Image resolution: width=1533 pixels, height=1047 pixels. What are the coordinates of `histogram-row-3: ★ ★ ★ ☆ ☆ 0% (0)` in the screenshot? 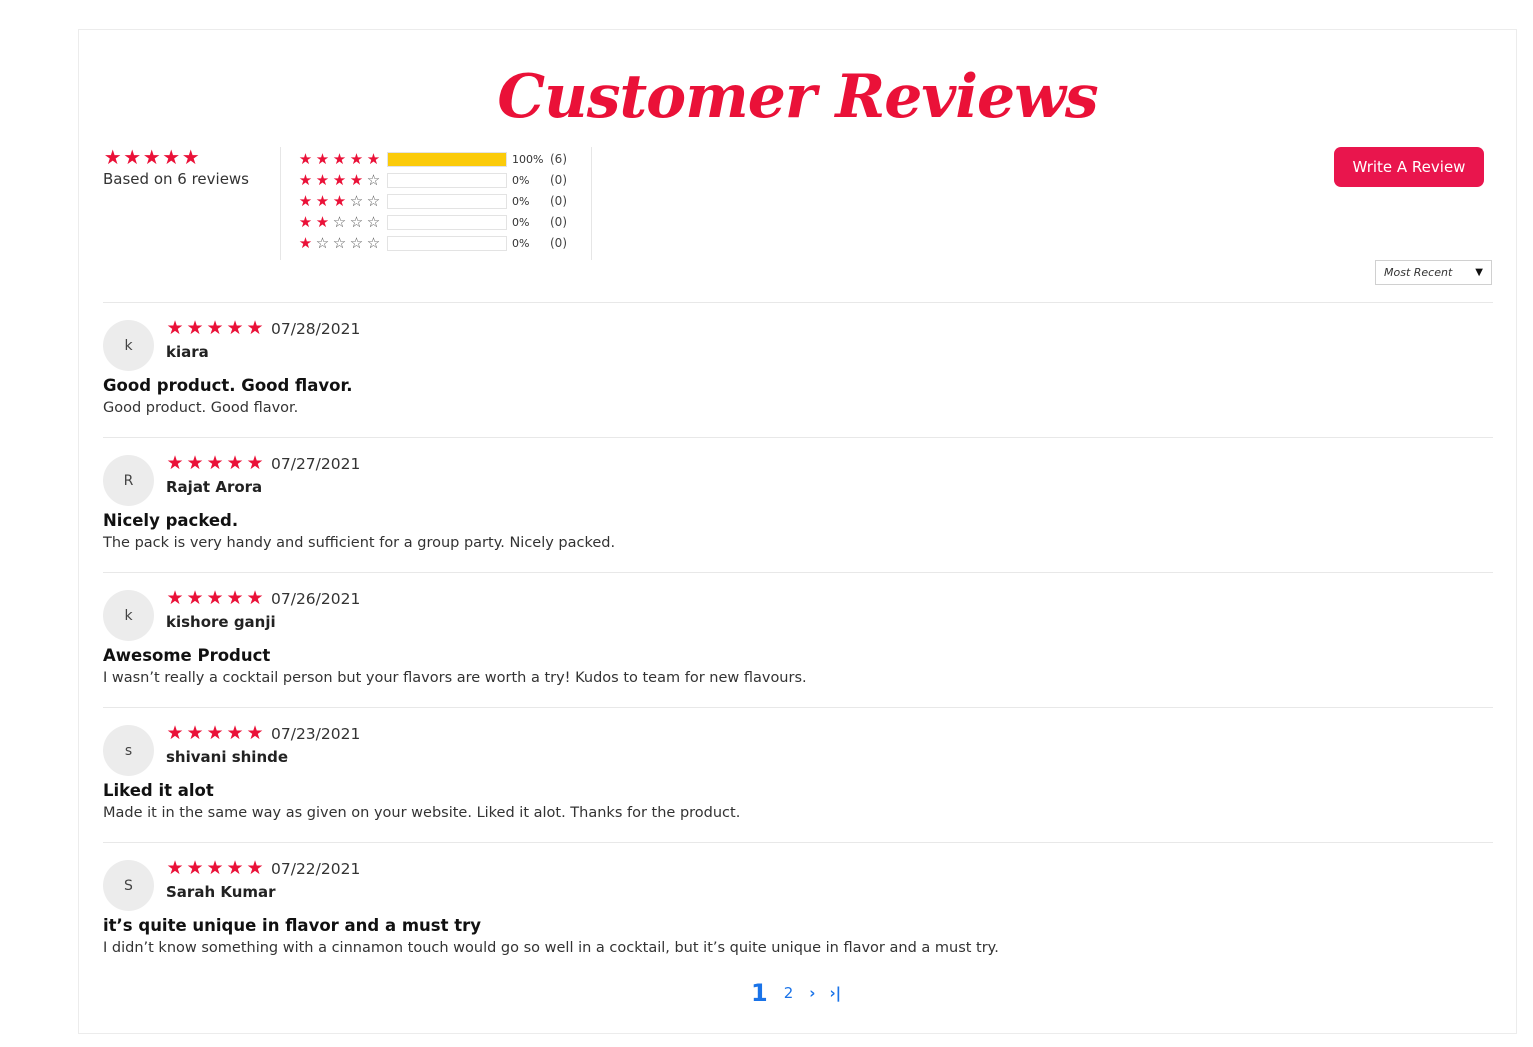 It's located at (432, 201).